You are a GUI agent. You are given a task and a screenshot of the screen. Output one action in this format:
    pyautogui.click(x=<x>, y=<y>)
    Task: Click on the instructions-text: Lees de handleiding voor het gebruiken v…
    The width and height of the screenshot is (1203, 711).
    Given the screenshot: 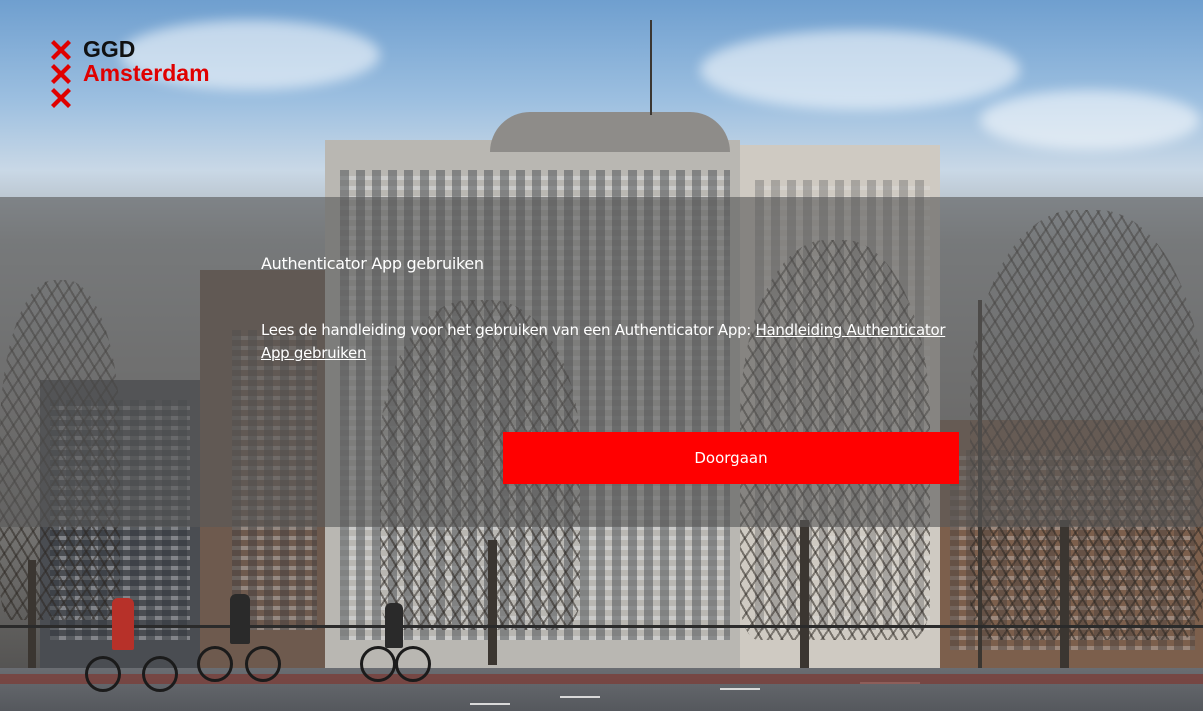 What is the action you would take?
    pyautogui.click(x=508, y=330)
    